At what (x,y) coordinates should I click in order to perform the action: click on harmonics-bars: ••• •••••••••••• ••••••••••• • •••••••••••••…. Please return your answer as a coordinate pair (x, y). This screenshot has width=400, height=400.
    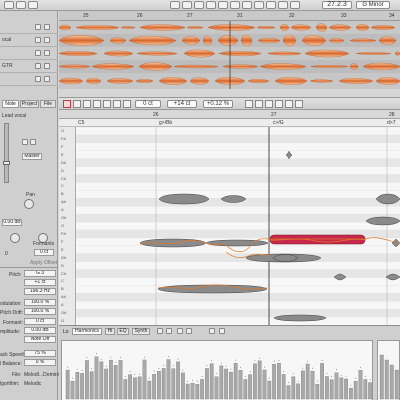
    Looking at the image, I should click on (218, 370).